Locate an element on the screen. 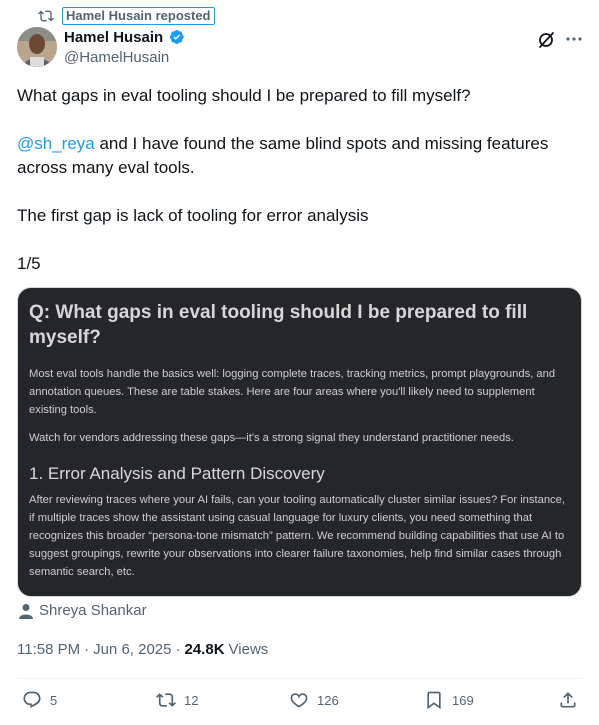 The image size is (599, 725). views-label: Views is located at coordinates (248, 649).